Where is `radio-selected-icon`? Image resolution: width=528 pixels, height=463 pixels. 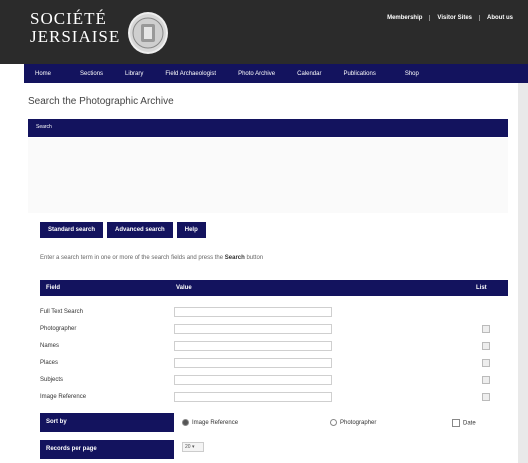 radio-selected-icon is located at coordinates (185, 422).